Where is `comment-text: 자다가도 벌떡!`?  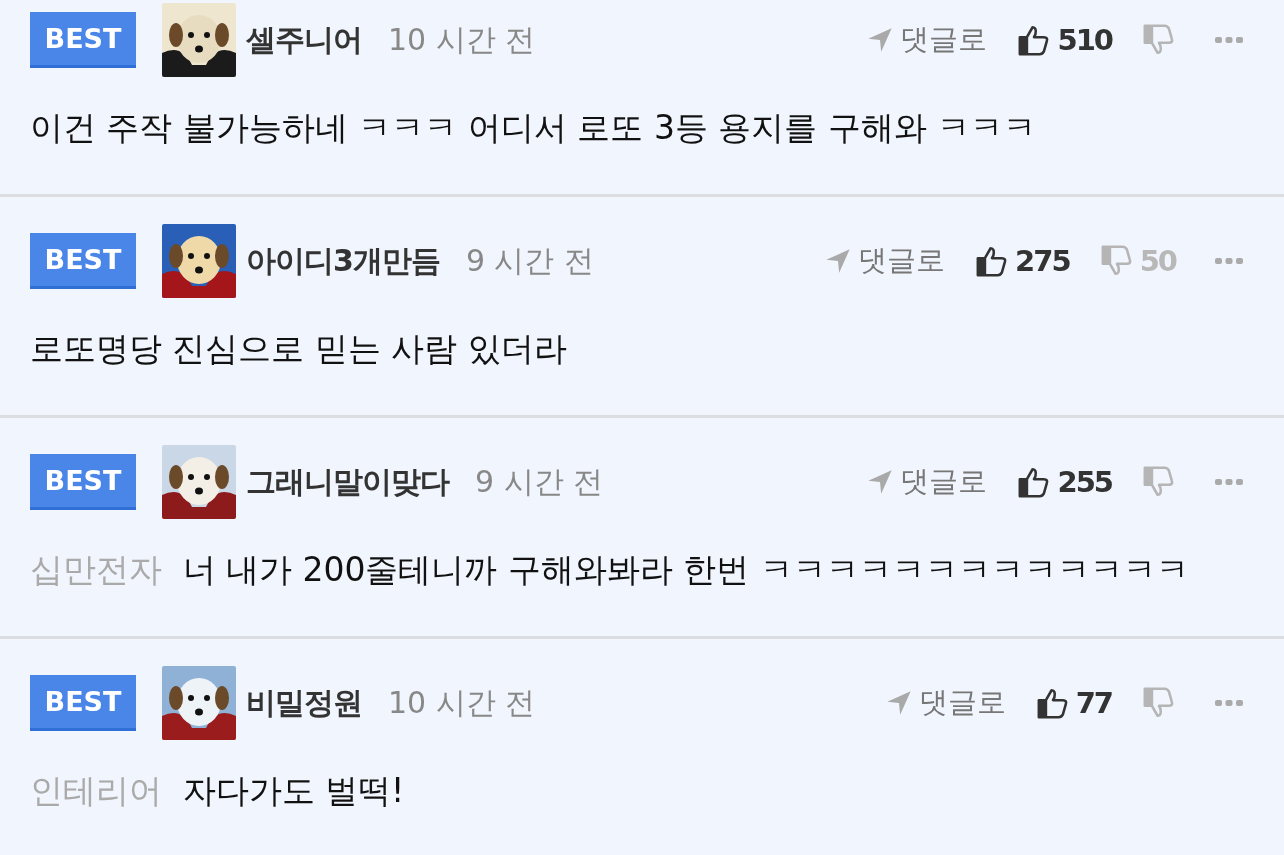
comment-text: 자다가도 벌떡! is located at coordinates (293, 790).